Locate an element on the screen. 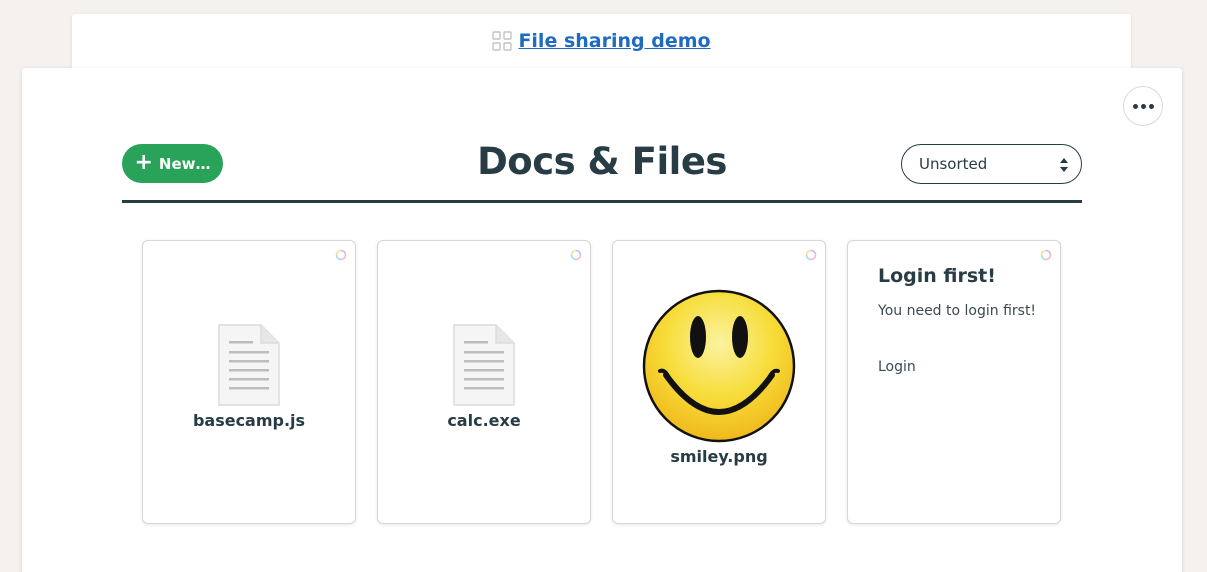 Image resolution: width=1207 pixels, height=572 pixels. file-name: calc.exe is located at coordinates (484, 420).